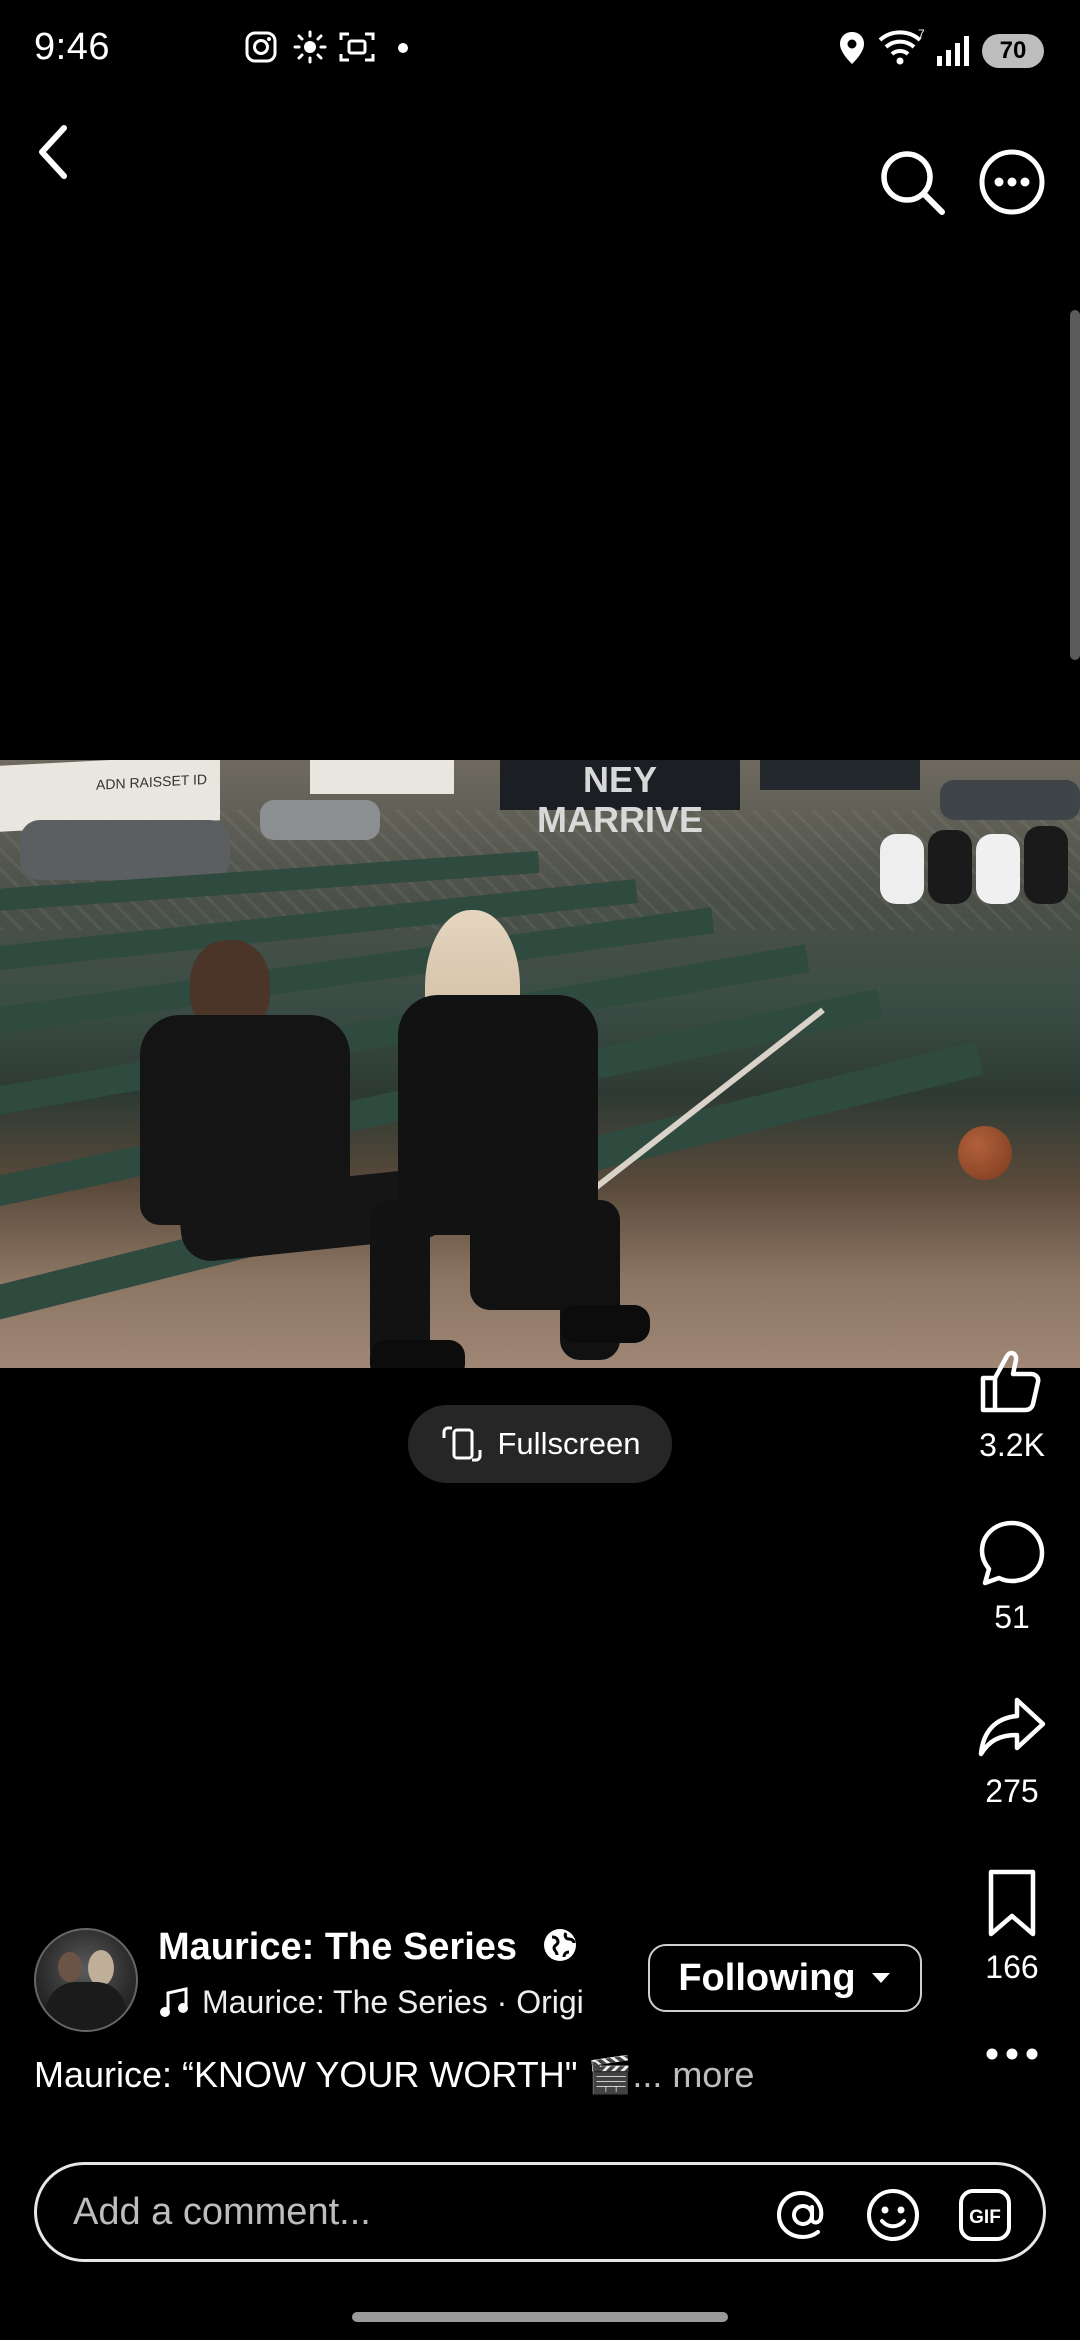 This screenshot has height=2340, width=1080. What do you see at coordinates (901, 46) in the screenshot?
I see `wifi-icon: 7` at bounding box center [901, 46].